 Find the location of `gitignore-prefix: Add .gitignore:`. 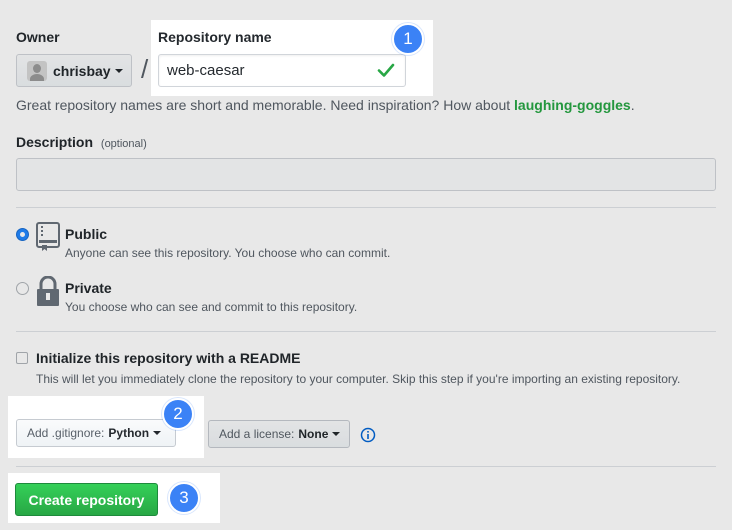

gitignore-prefix: Add .gitignore: is located at coordinates (66, 433).